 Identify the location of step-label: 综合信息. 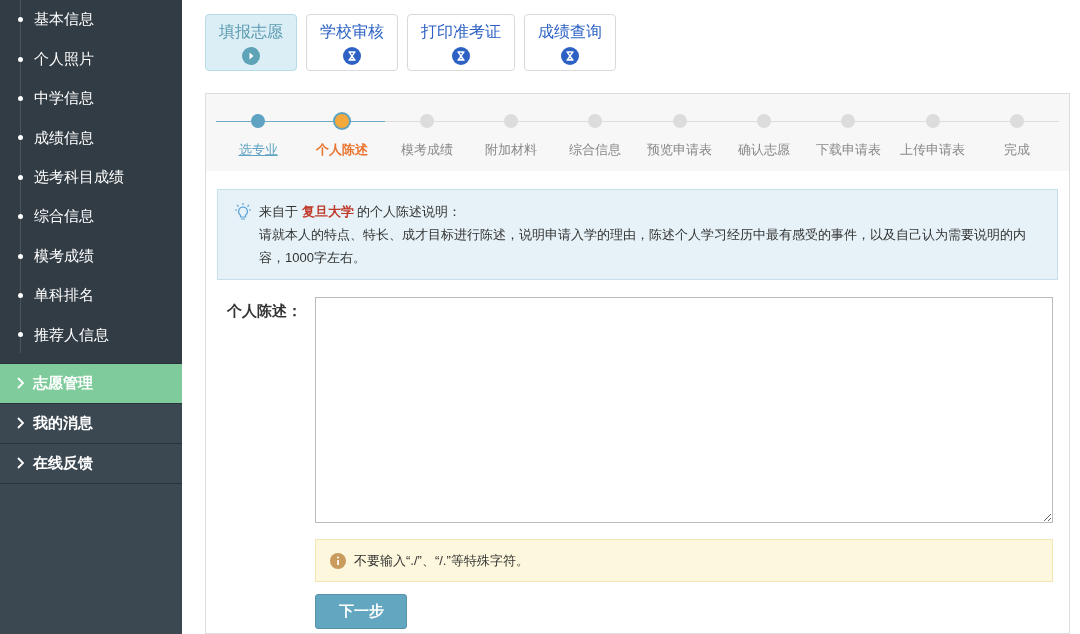
(595, 150).